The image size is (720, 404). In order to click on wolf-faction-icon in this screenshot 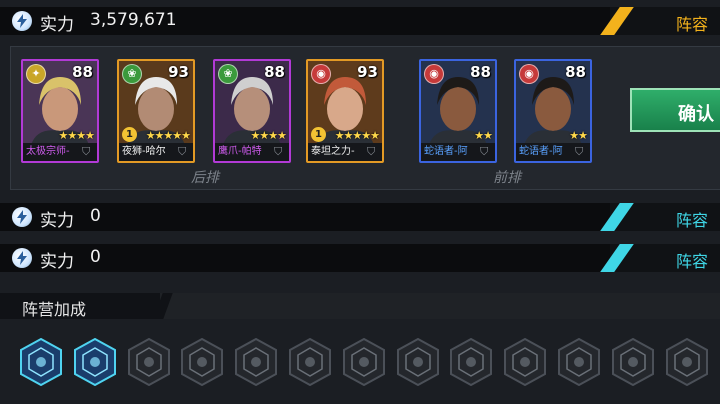, I will do `click(41, 362)`.